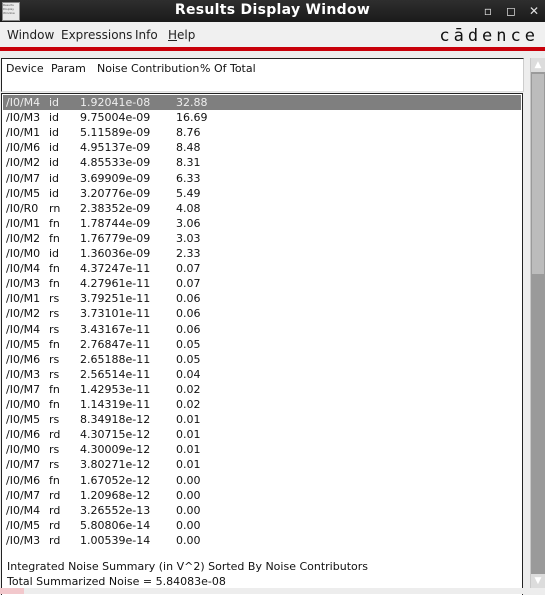 The width and height of the screenshot is (545, 595). What do you see at coordinates (55, 208) in the screenshot?
I see `cell-param: rn` at bounding box center [55, 208].